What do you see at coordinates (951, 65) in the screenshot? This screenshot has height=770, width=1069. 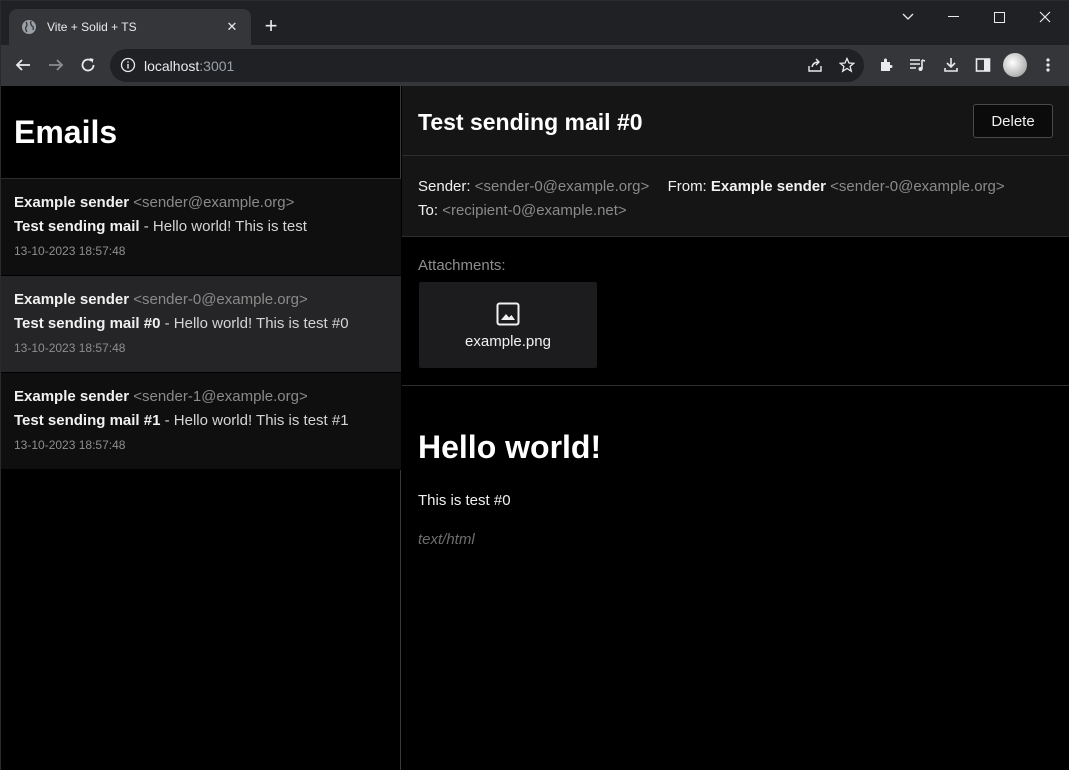 I see `download-icon` at bounding box center [951, 65].